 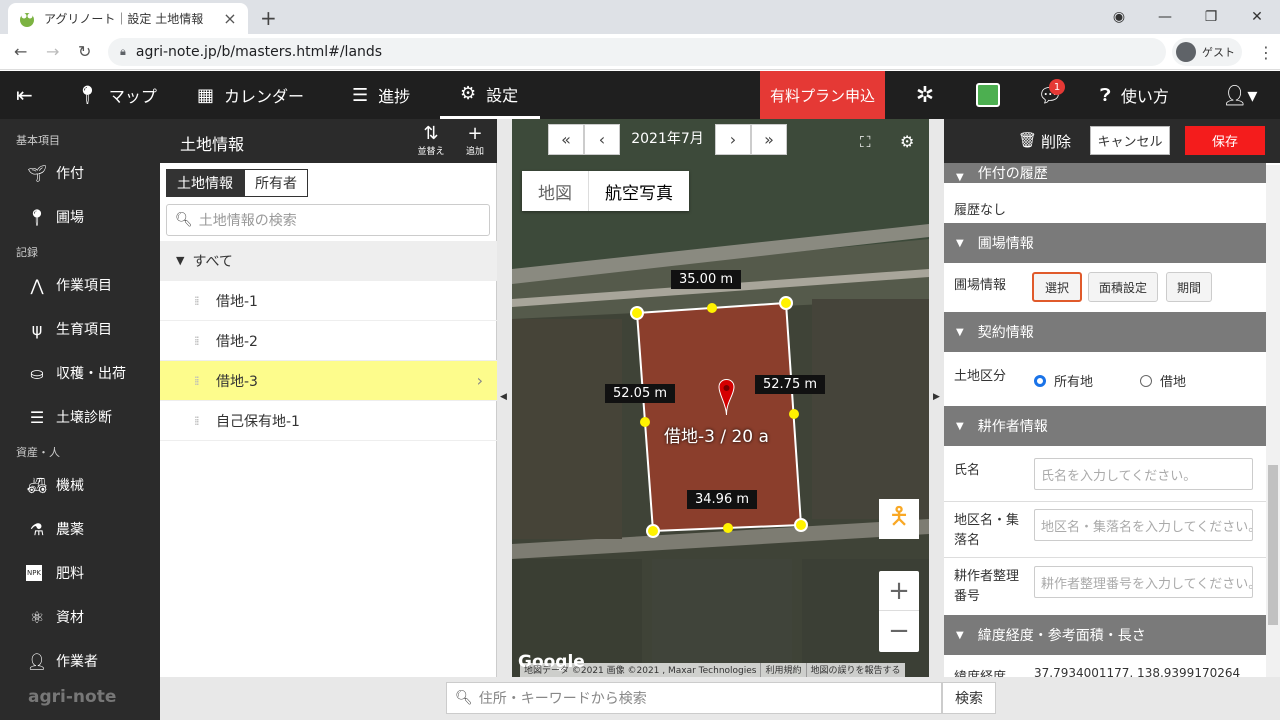 I want to click on sidebar-item-worker: 👤︎ 作業者, so click(x=62, y=661).